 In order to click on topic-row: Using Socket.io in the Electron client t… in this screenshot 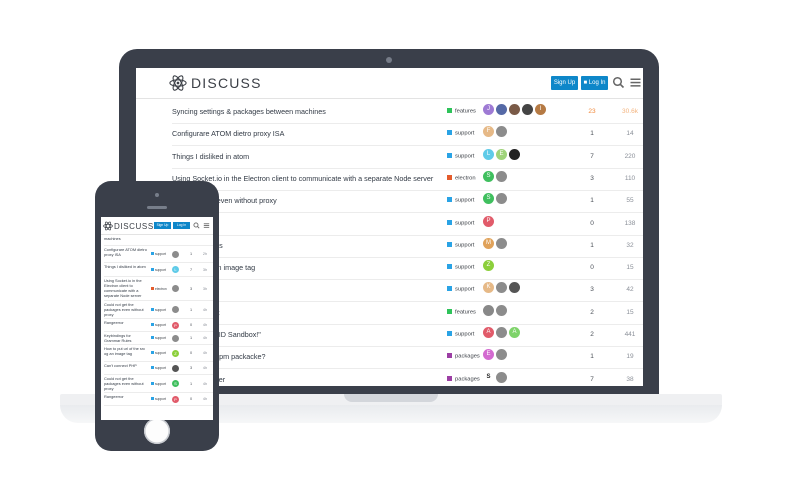, I will do `click(407, 179)`.